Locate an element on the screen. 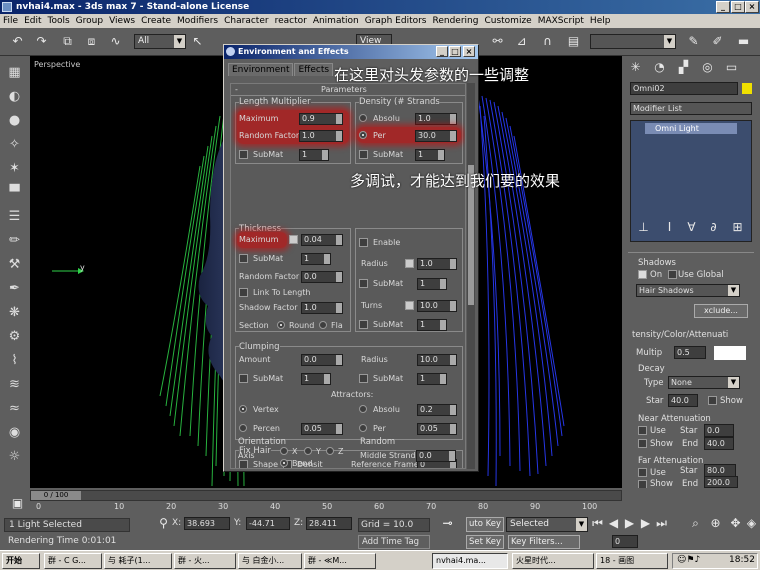  gear-icon: ⚙ is located at coordinates (14, 336).